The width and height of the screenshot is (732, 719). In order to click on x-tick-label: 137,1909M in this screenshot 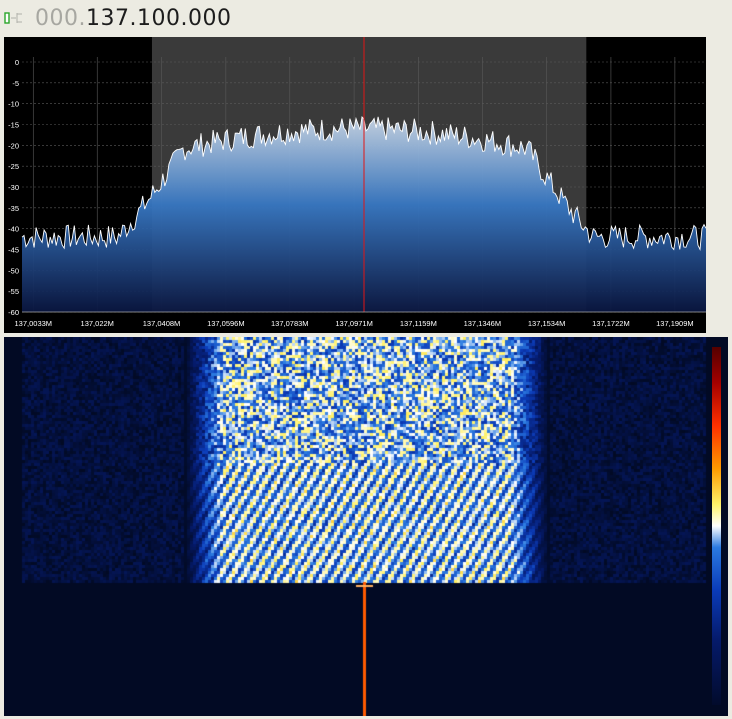, I will do `click(675, 323)`.